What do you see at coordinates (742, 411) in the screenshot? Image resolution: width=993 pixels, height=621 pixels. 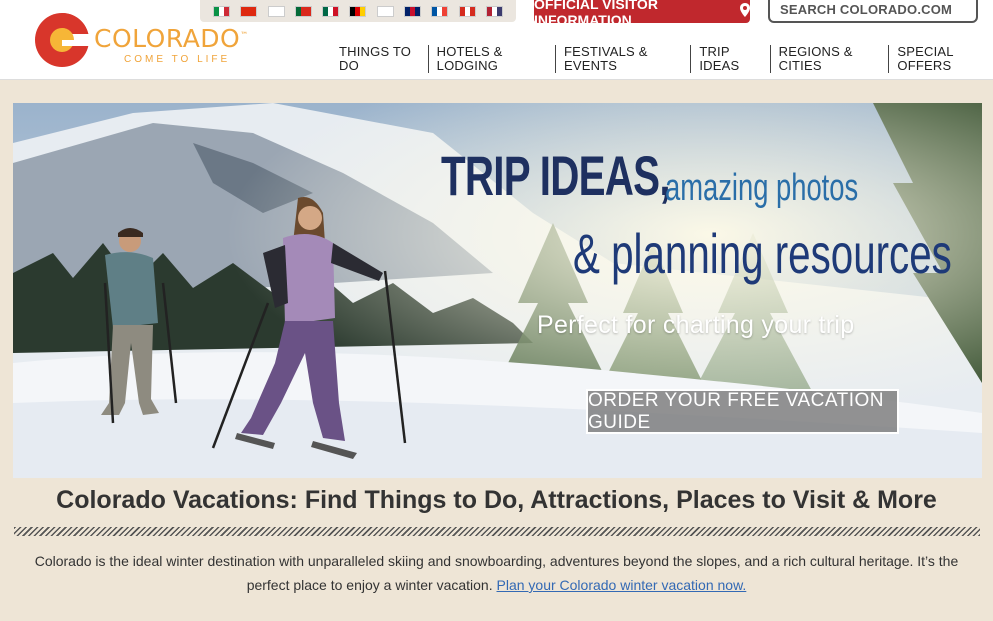 I see `order-vacation-guide-button: ORDER YOUR FREE VACATION GUIDE` at bounding box center [742, 411].